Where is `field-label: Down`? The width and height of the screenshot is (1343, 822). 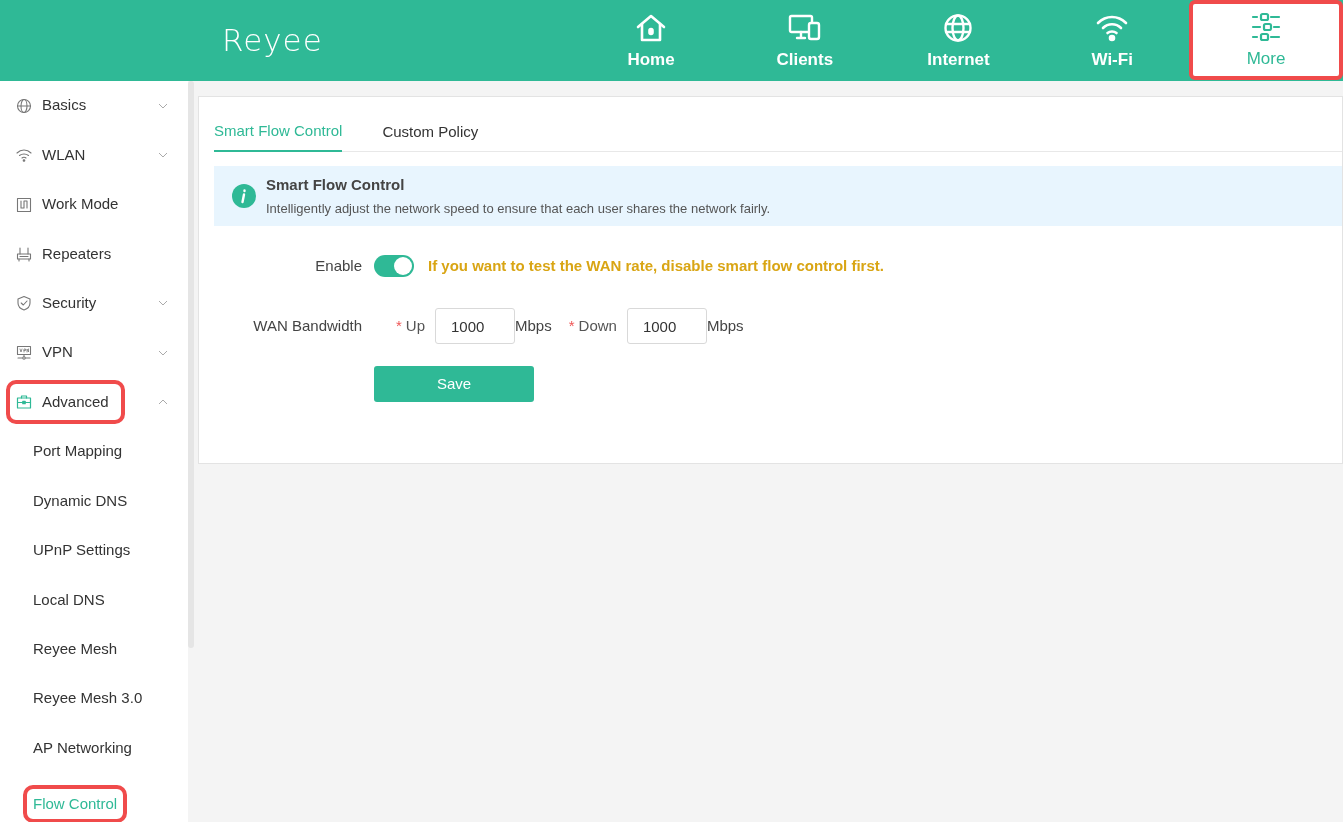
field-label: Down is located at coordinates (597, 325).